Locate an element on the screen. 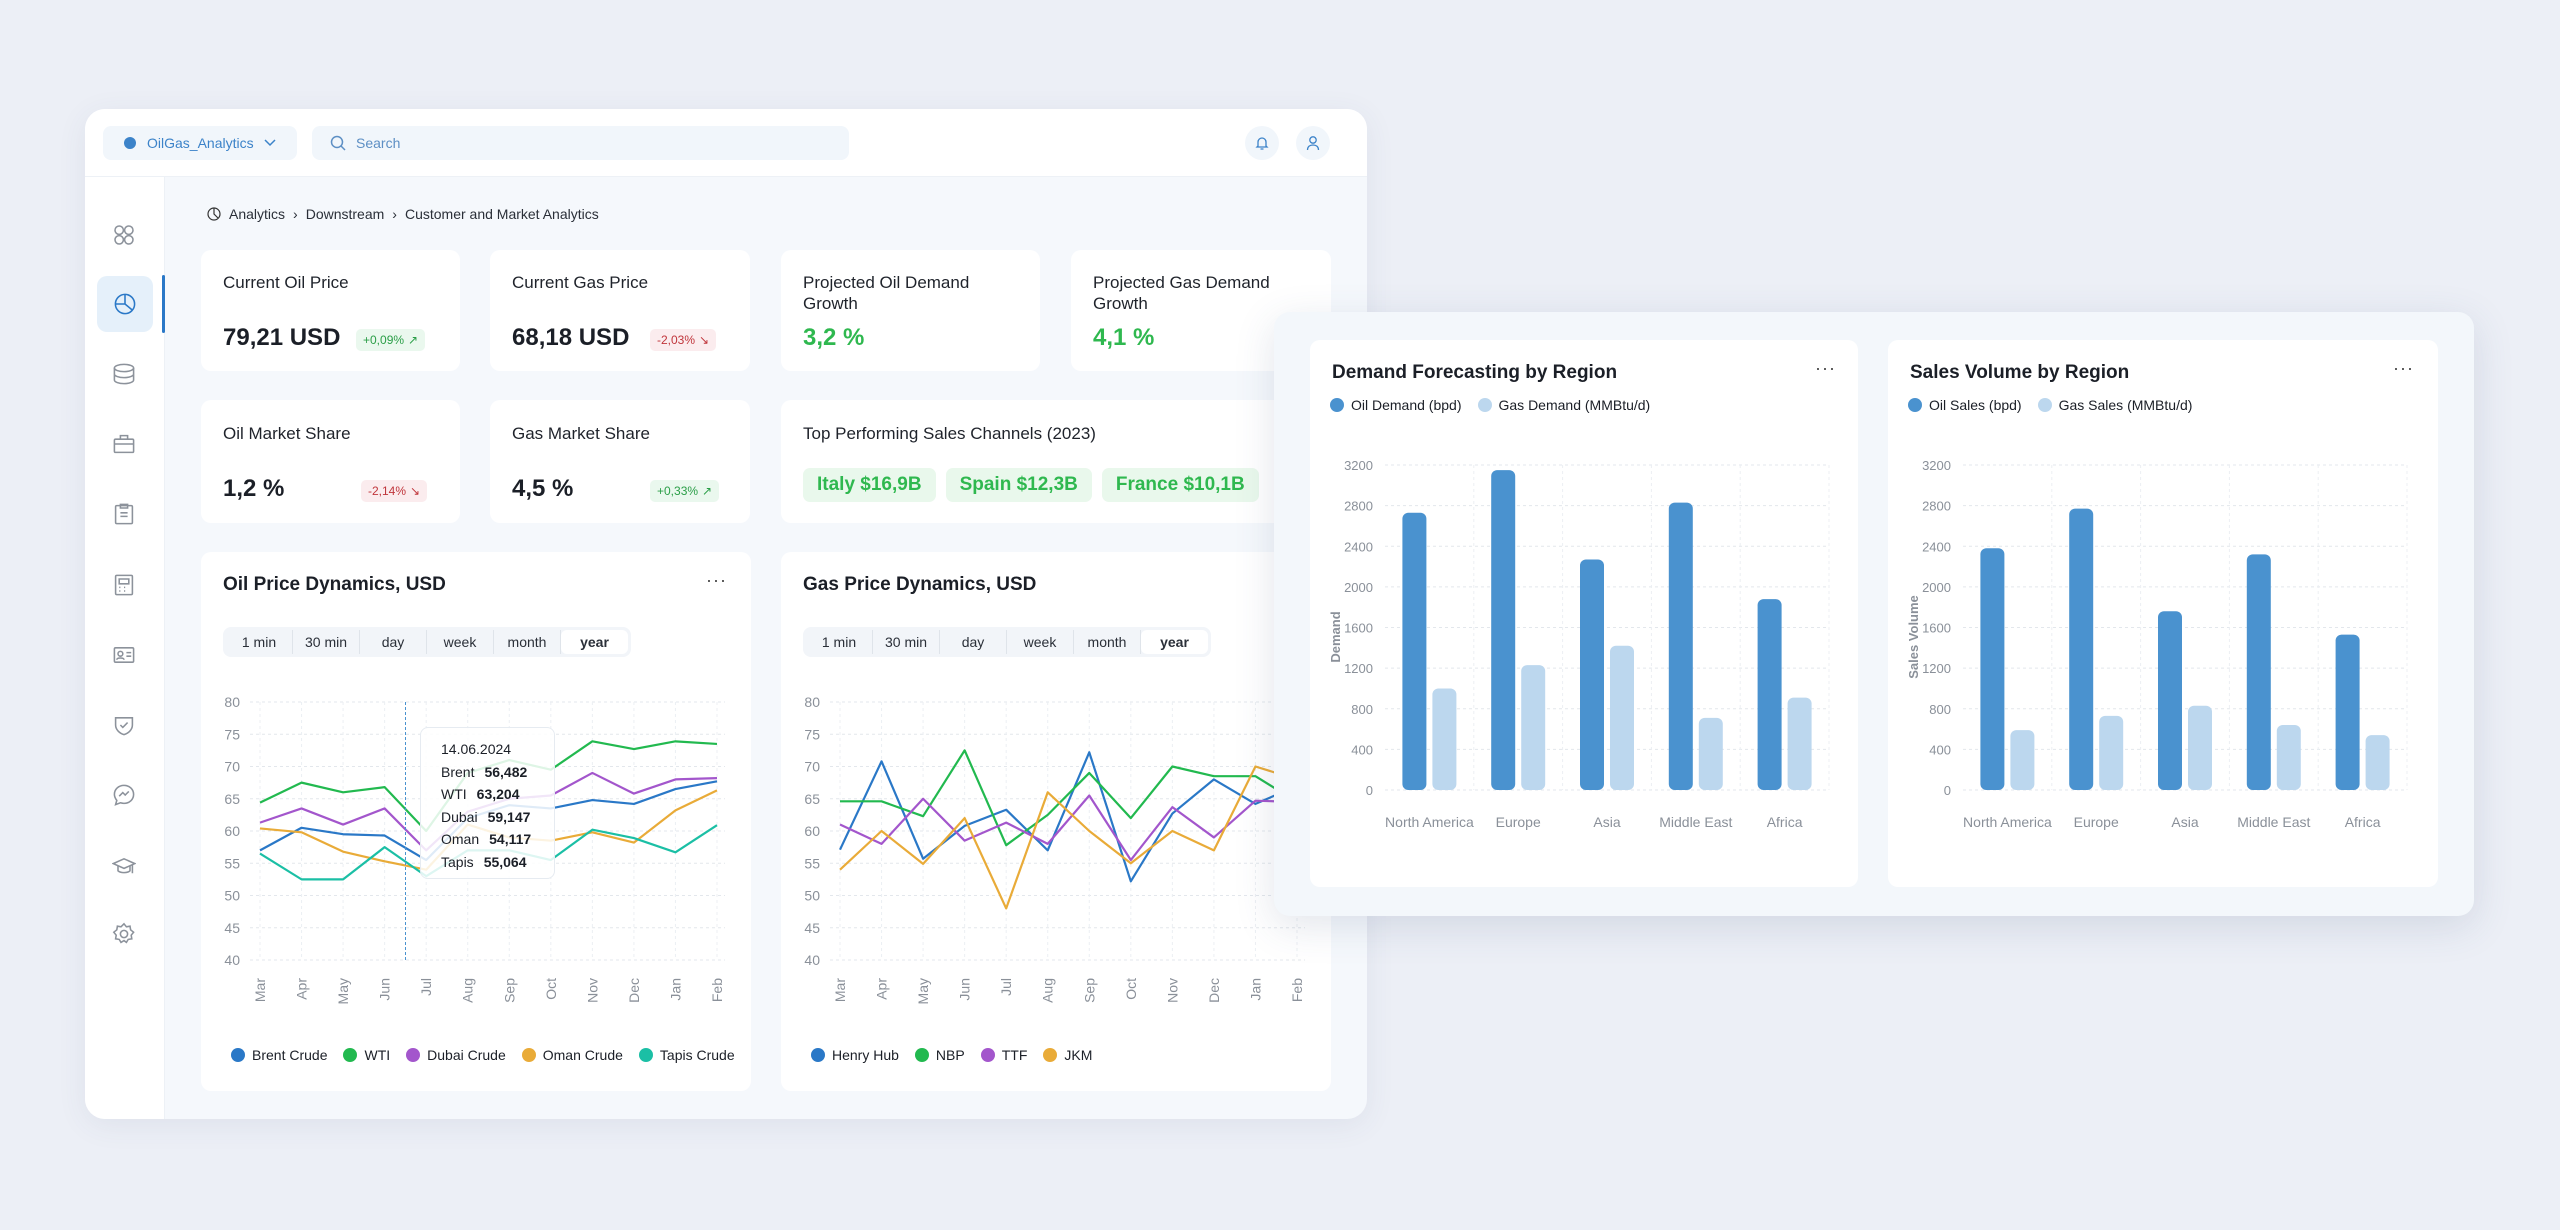  legend-item: Oil Demand (bpd) is located at coordinates (1396, 405).